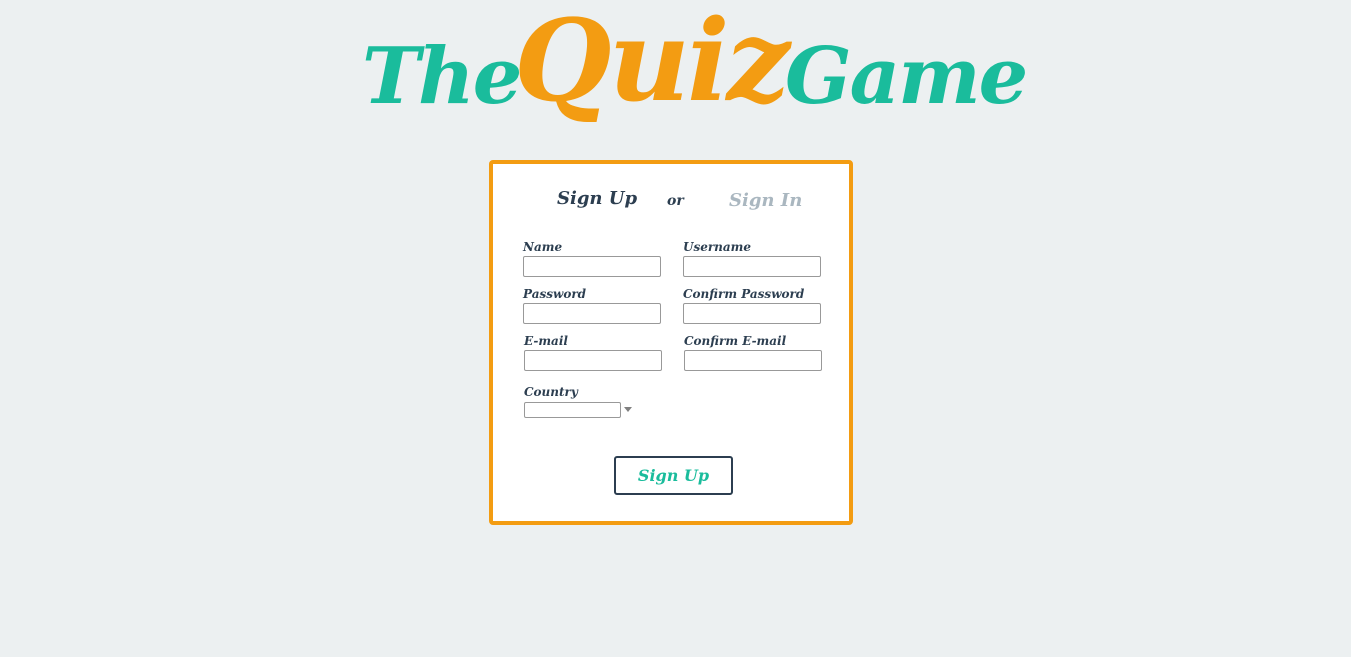 This screenshot has width=1351, height=657. Describe the element at coordinates (543, 247) in the screenshot. I see `name-label: Name` at that location.